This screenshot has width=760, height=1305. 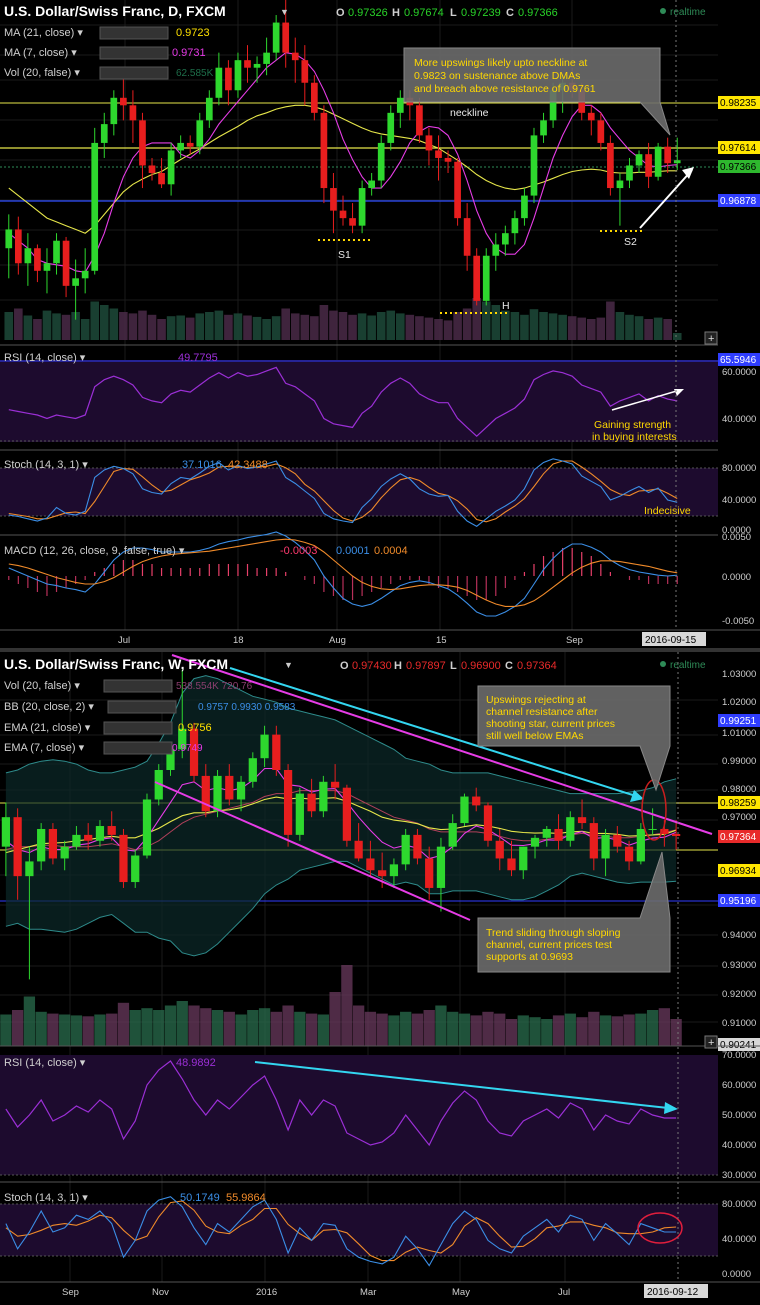 I want to click on weekly-stoch-tick-0: 80.0000, so click(x=739, y=1204).